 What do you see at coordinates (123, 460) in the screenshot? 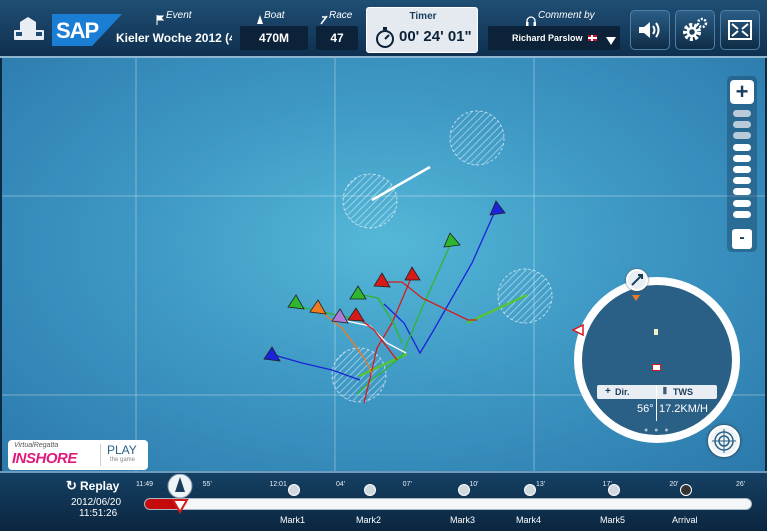
I see `promo-play-sub: the game` at bounding box center [123, 460].